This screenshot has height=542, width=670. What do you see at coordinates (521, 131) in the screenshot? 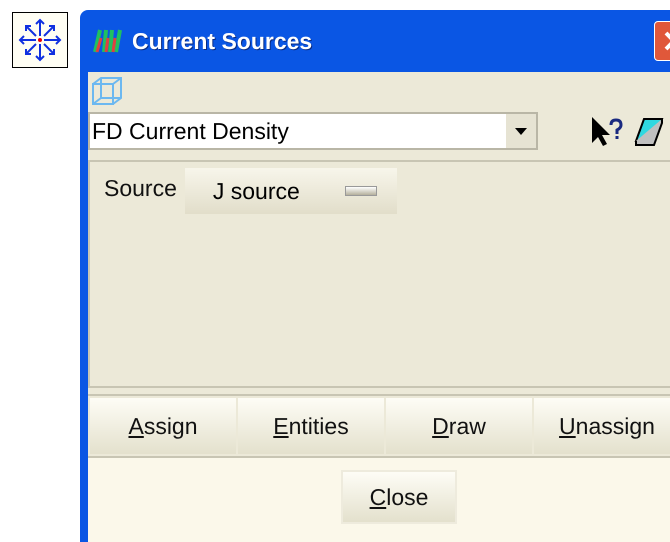
I see `dropdown-arrow-icon` at bounding box center [521, 131].